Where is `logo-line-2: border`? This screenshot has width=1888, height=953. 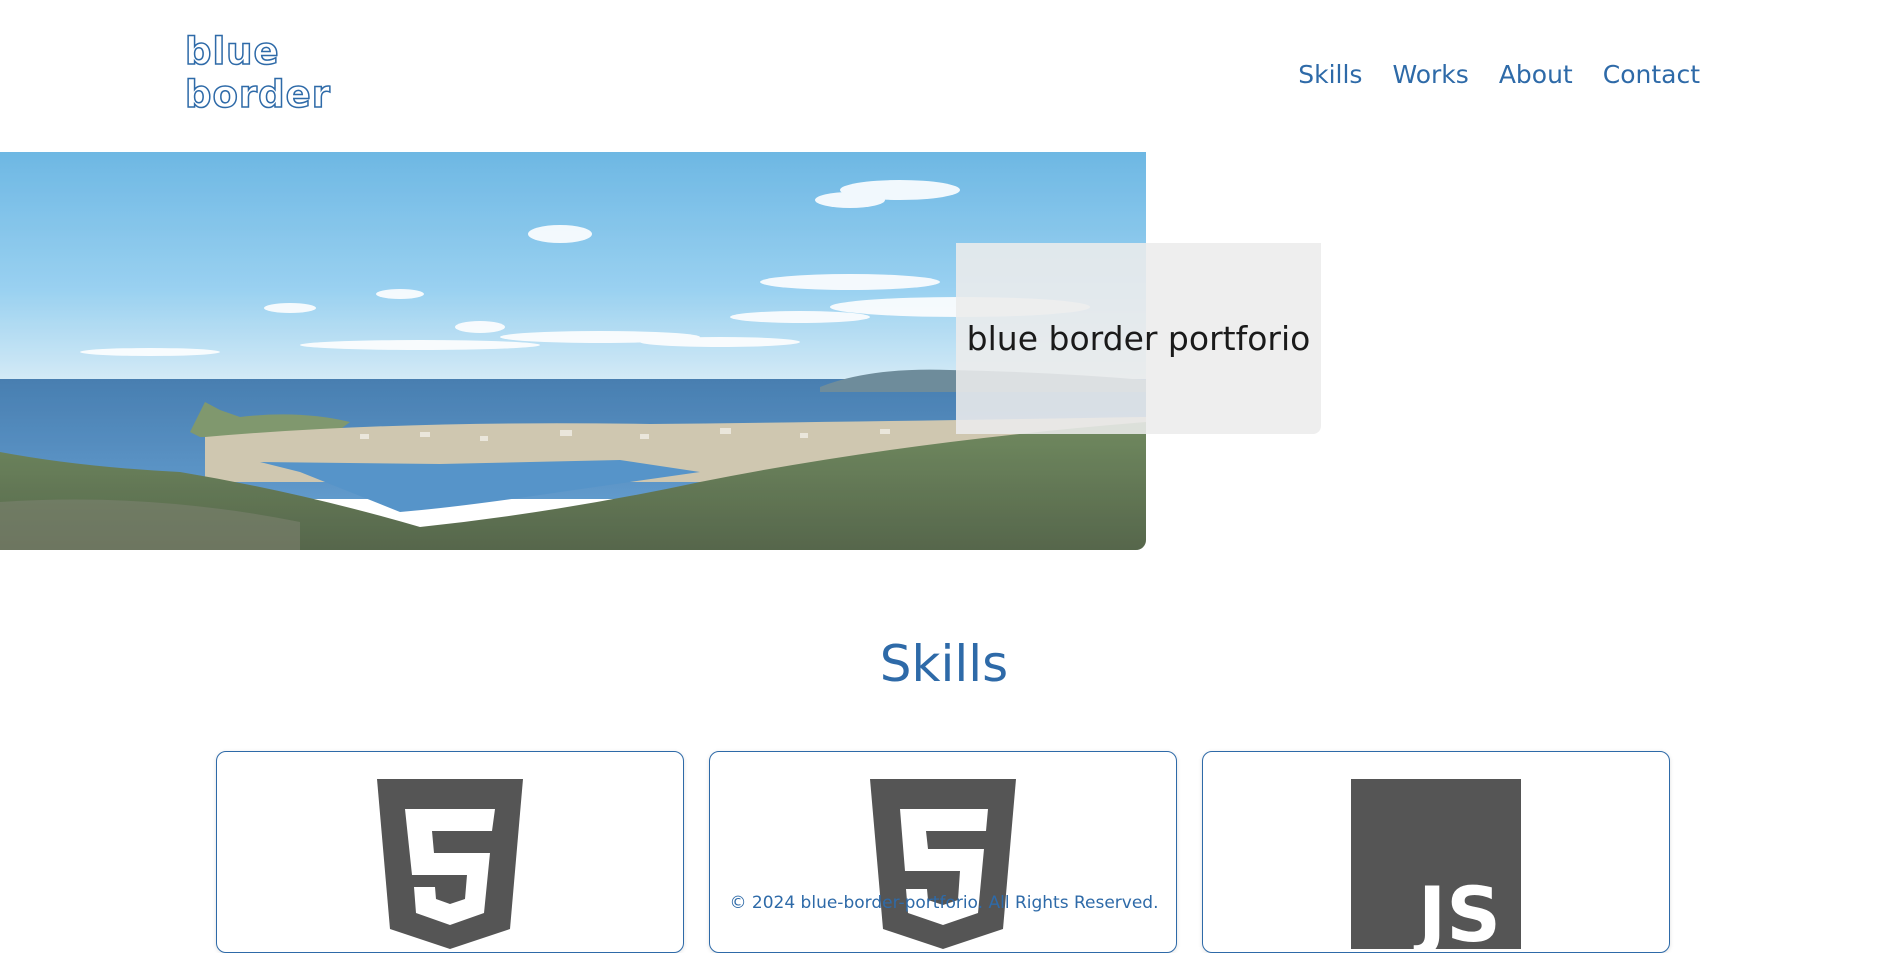 logo-line-2: border is located at coordinates (257, 94).